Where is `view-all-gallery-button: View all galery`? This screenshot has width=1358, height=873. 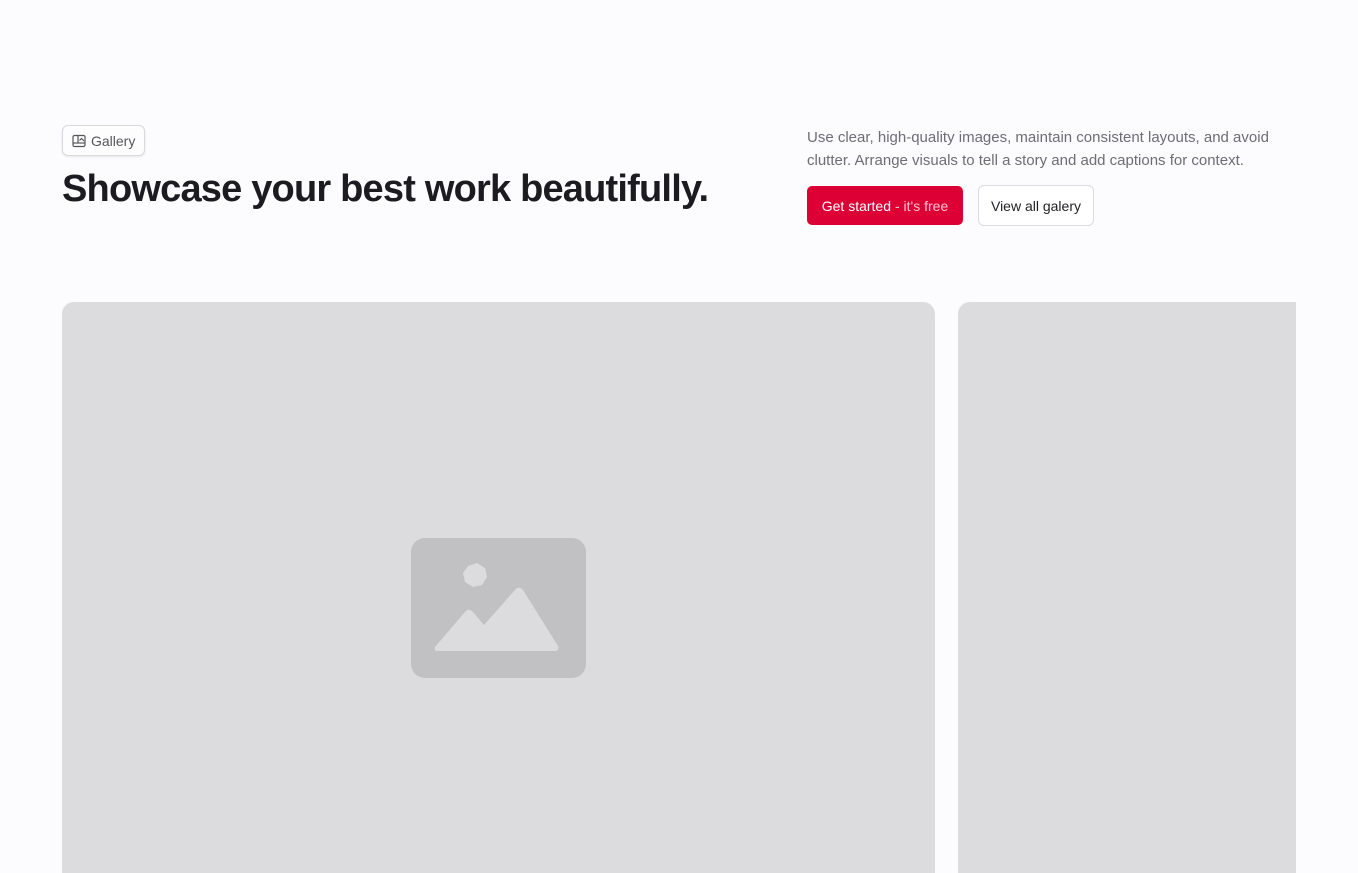 view-all-gallery-button: View all galery is located at coordinates (1036, 205).